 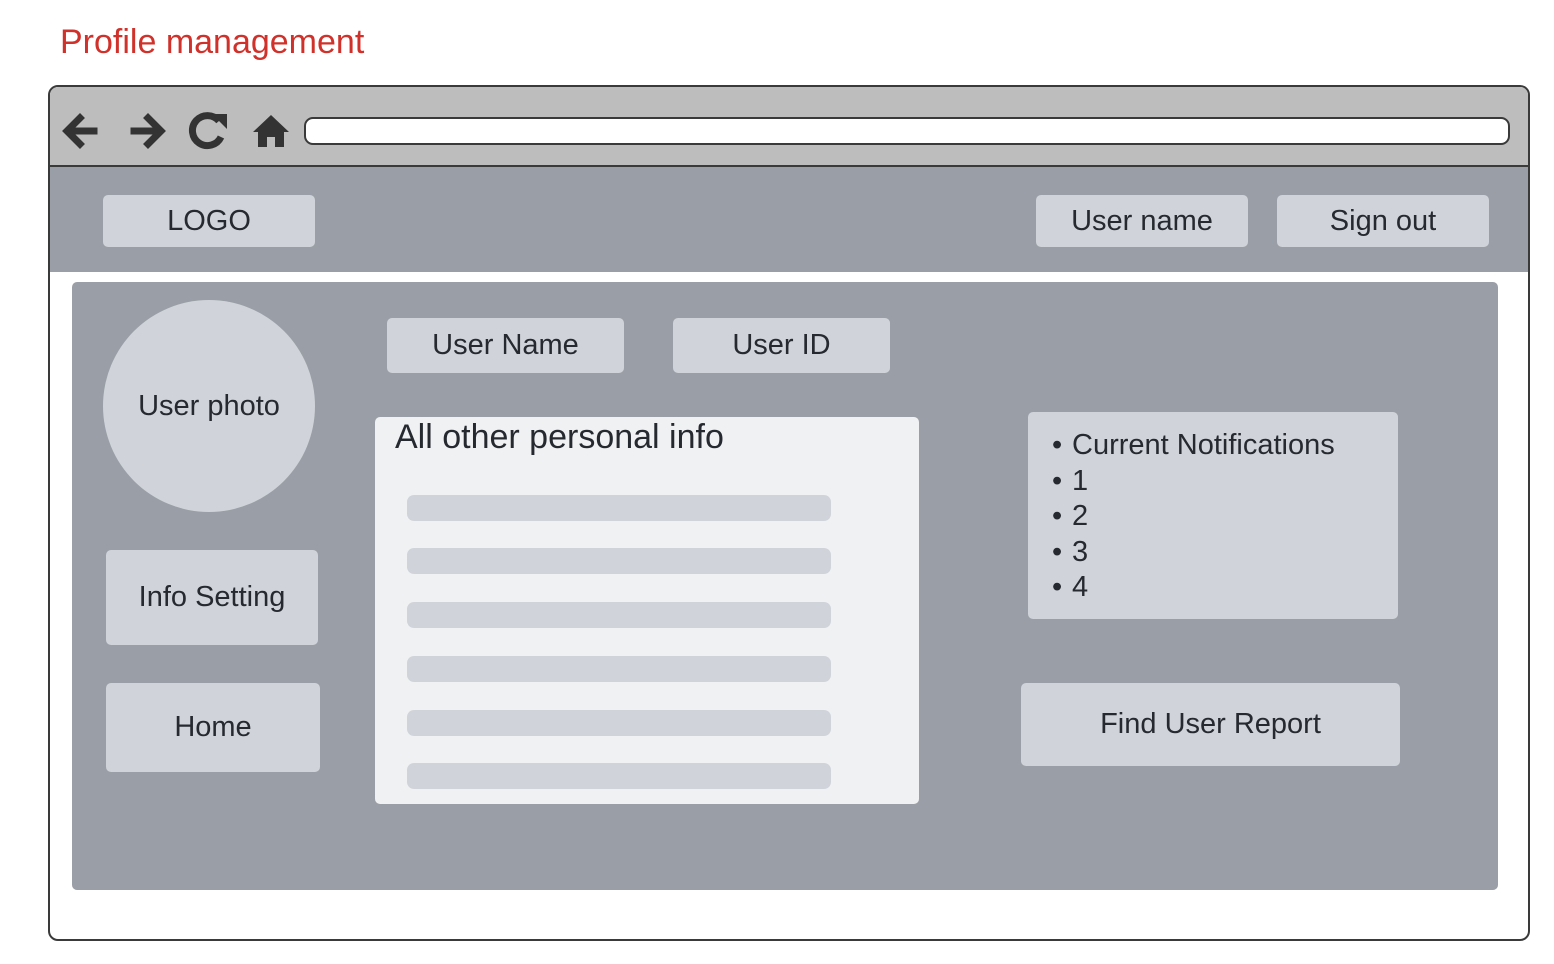 What do you see at coordinates (505, 345) in the screenshot?
I see `user-name-field: User Name` at bounding box center [505, 345].